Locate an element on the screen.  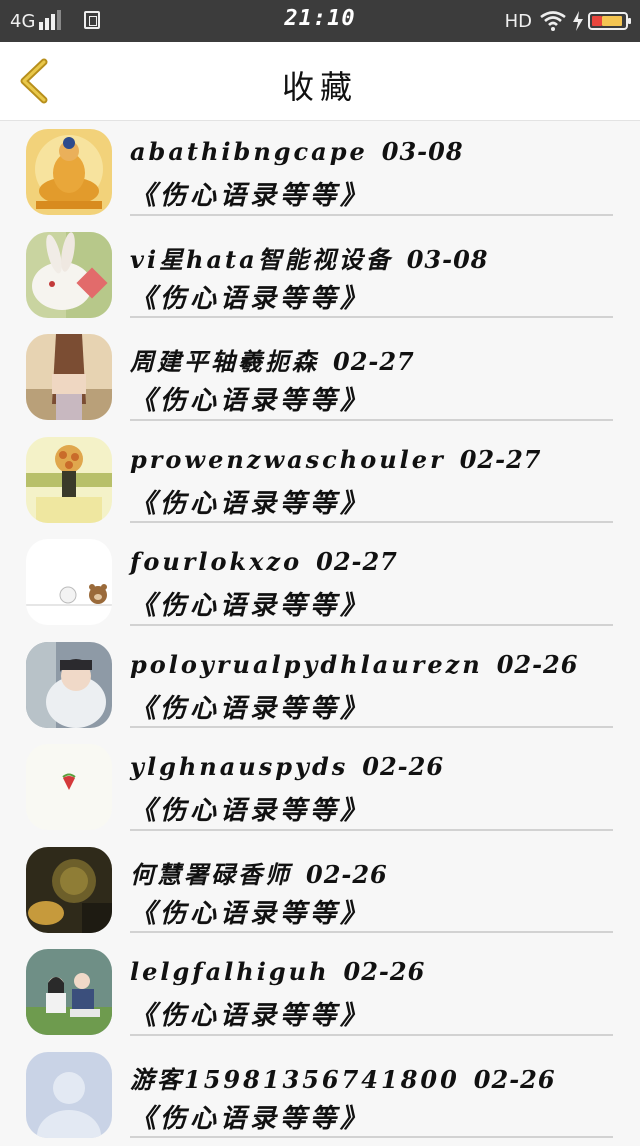
item-title: abathibngcape 03-08 is located at coordinates (297, 151).